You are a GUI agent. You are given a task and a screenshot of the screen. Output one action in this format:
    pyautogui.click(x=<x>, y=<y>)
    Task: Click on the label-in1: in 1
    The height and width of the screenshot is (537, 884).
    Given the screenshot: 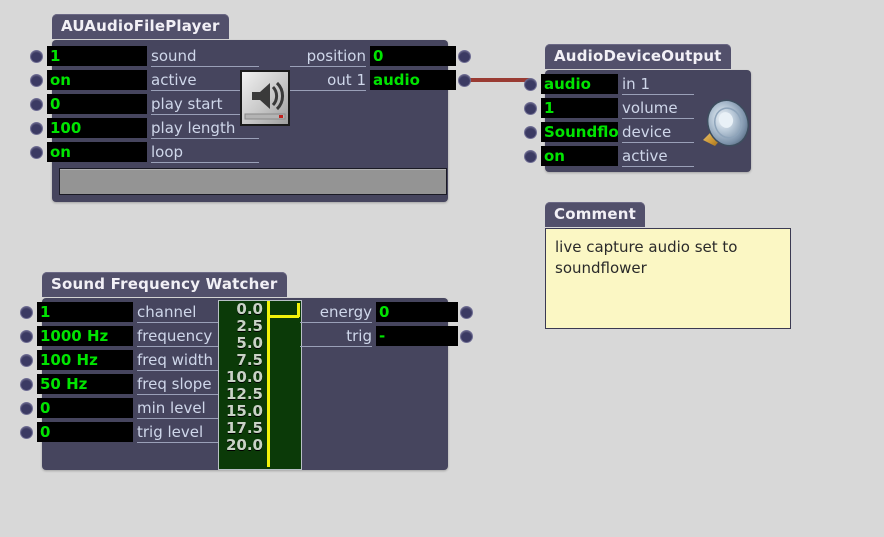 What is the action you would take?
    pyautogui.click(x=658, y=84)
    